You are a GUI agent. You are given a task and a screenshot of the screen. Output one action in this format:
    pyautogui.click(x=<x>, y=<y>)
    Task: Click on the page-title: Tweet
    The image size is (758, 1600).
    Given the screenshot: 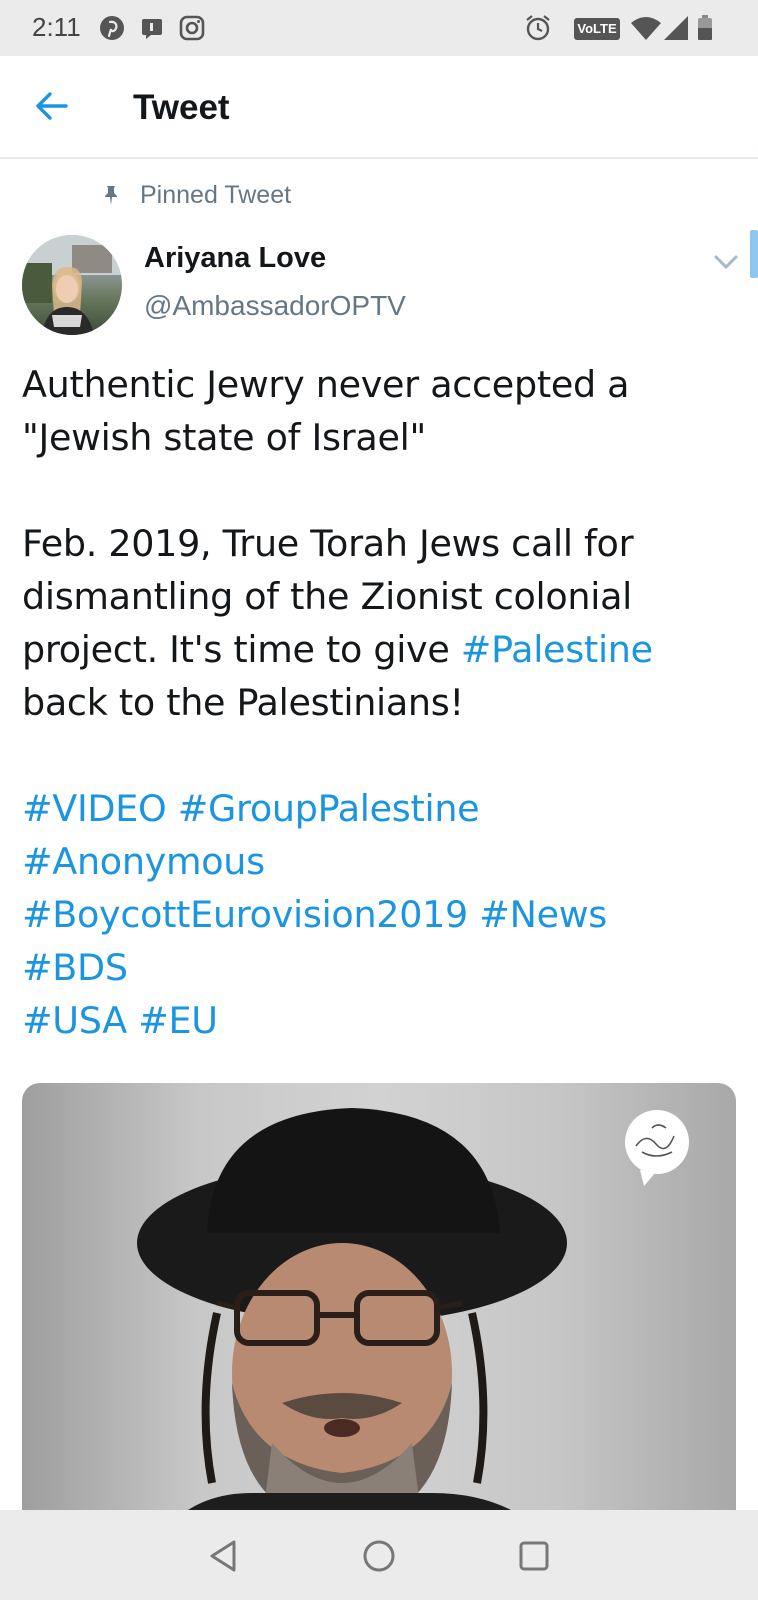 What is the action you would take?
    pyautogui.click(x=181, y=107)
    